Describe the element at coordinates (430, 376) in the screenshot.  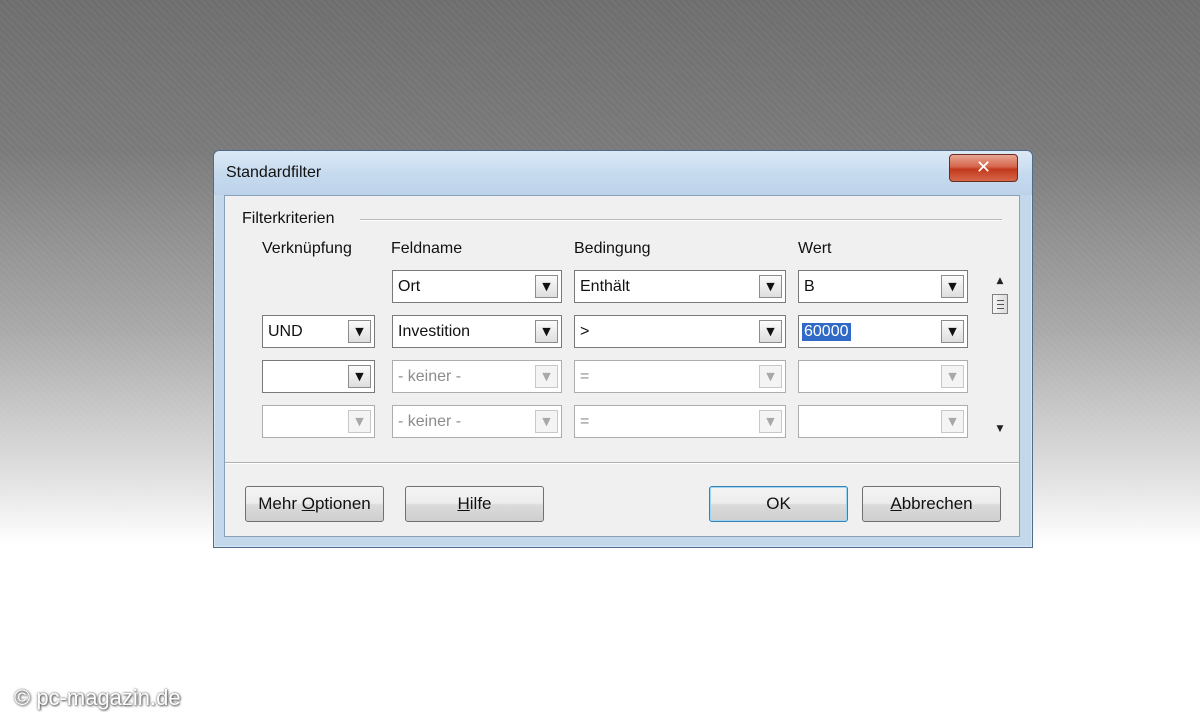
I see `row3-field-value: - keiner -` at that location.